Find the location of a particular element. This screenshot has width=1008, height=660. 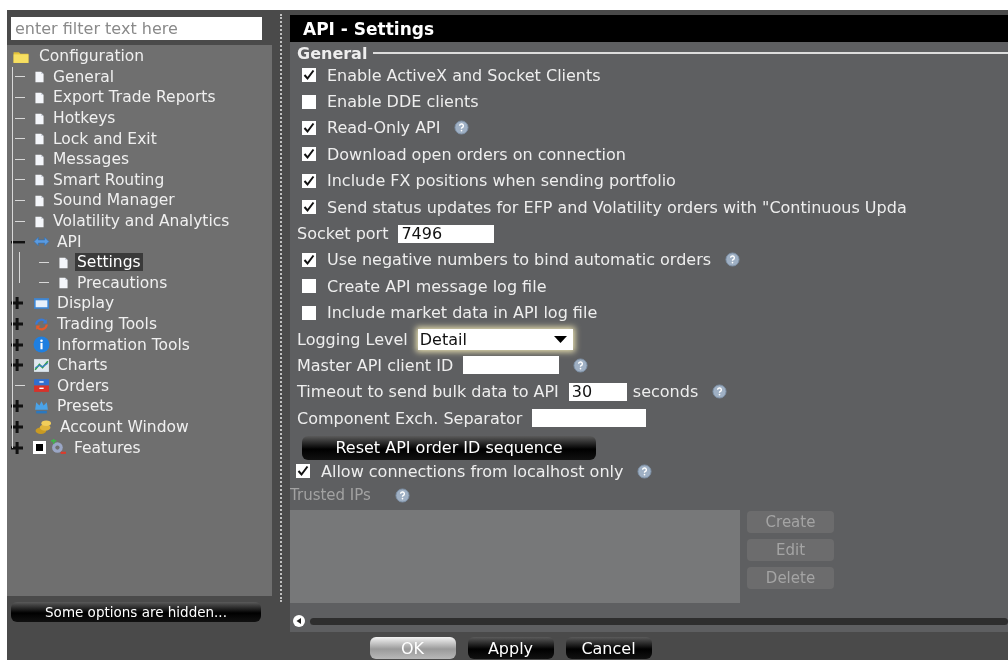

checkbox-label: Allow connections from localhost only is located at coordinates (472, 471).